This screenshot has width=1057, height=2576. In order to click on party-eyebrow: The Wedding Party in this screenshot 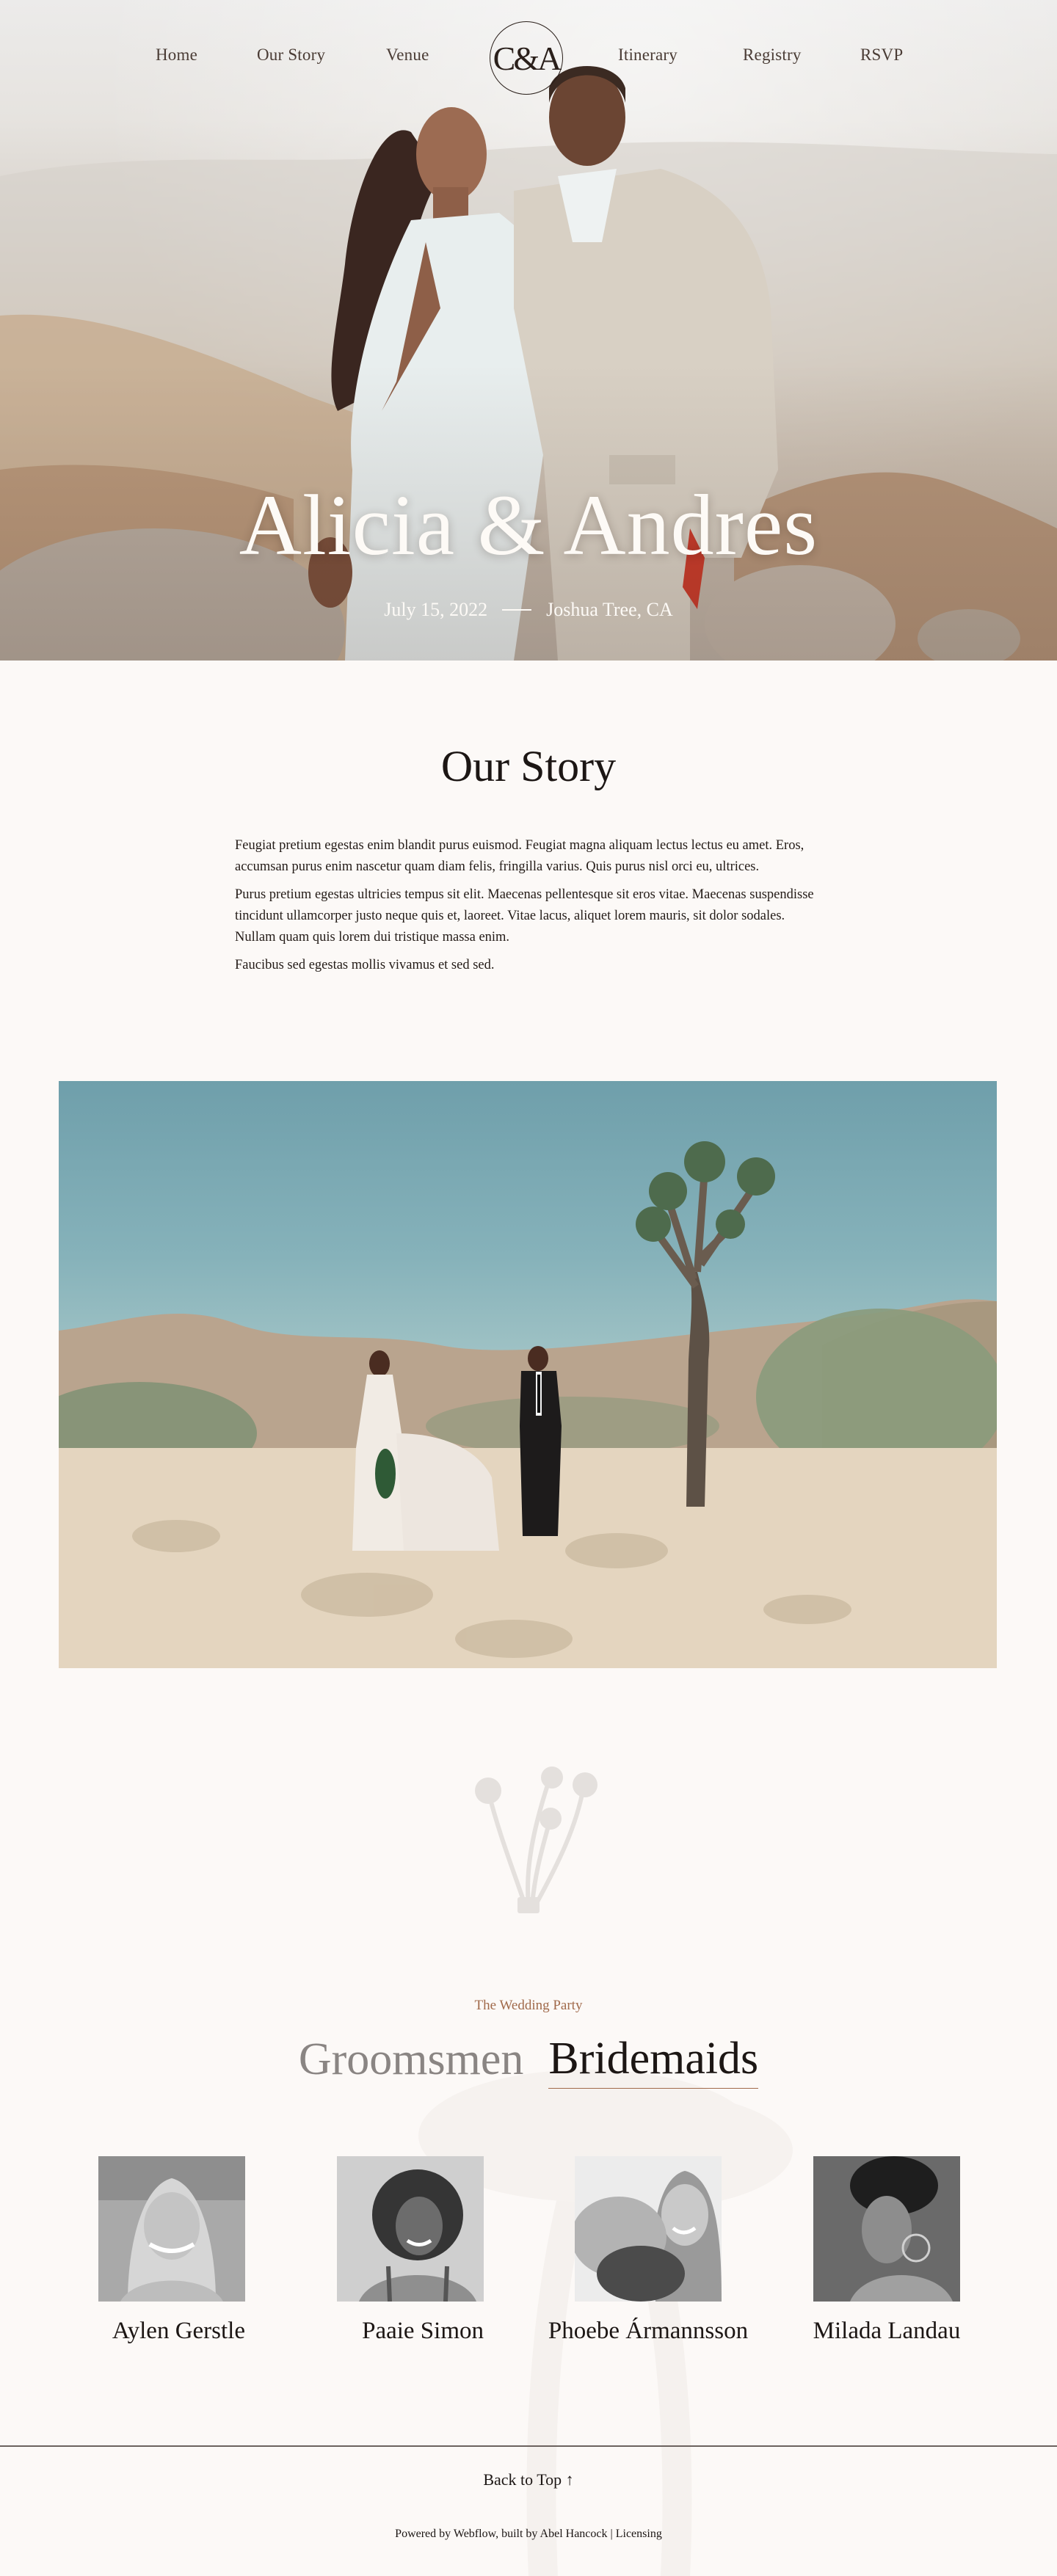, I will do `click(528, 2005)`.